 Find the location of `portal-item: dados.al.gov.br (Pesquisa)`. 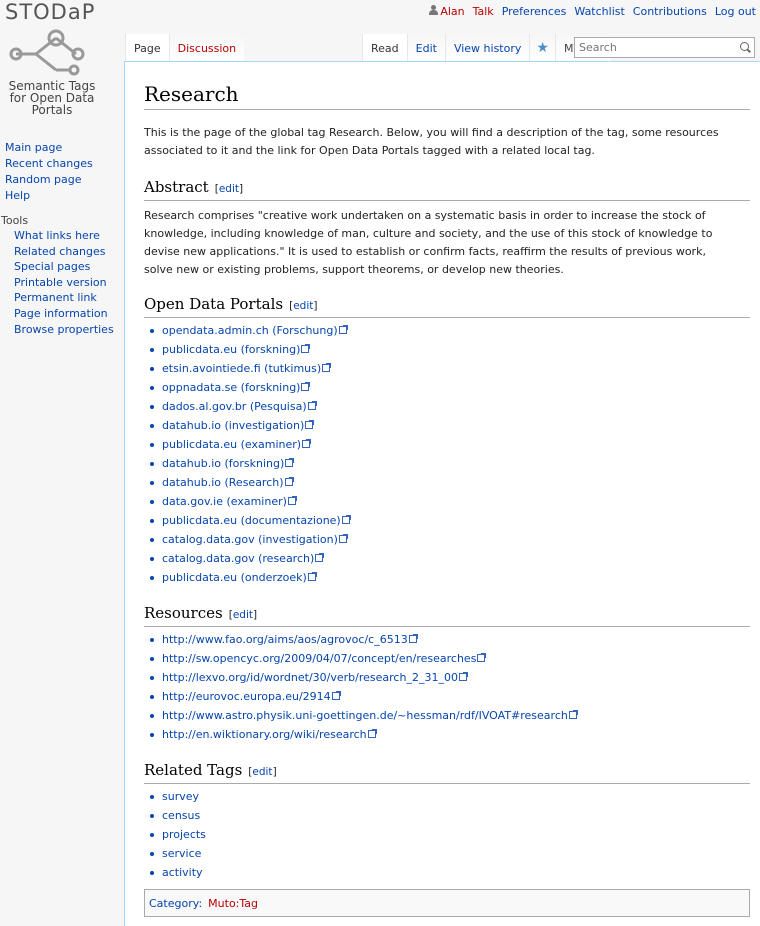

portal-item: dados.al.gov.br (Pesquisa) is located at coordinates (452, 406).